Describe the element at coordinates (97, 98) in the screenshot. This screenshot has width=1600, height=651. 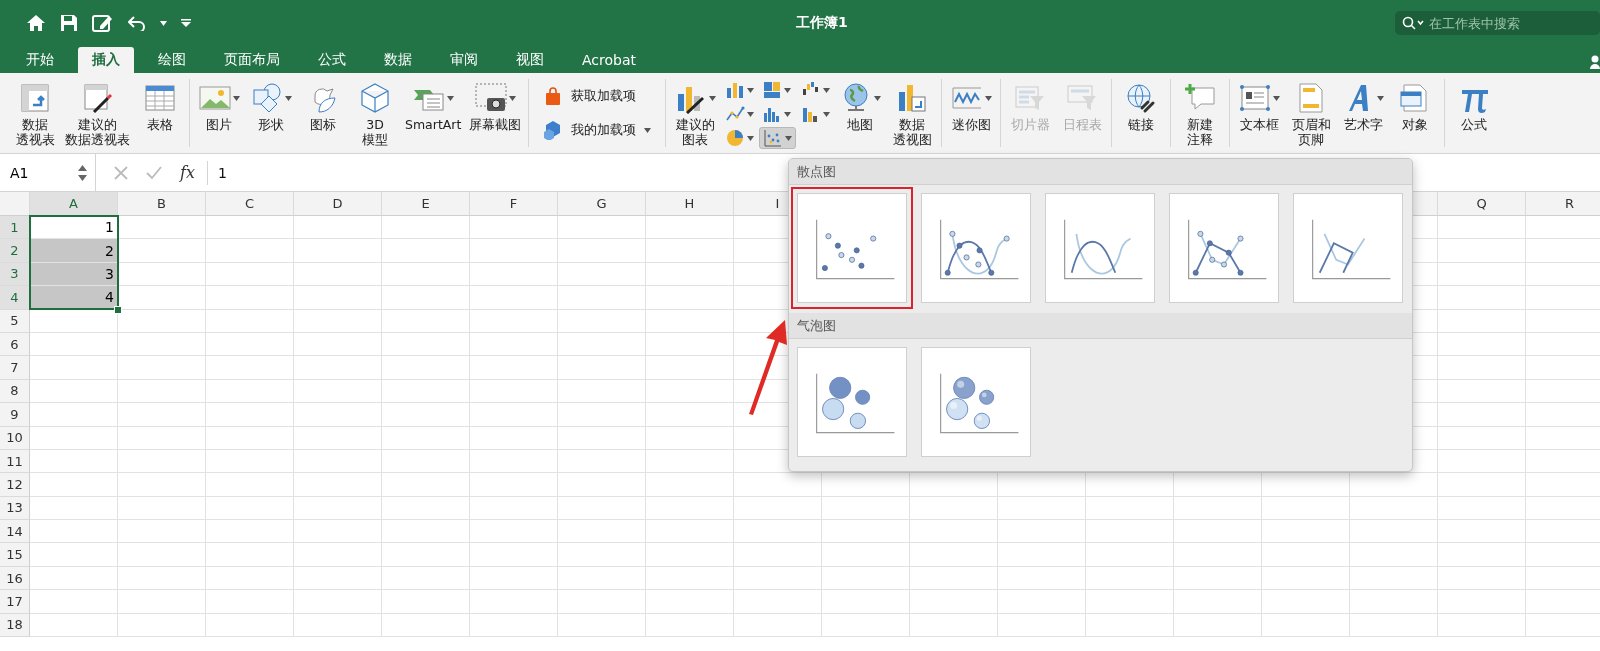
I see `table-wand-icon` at that location.